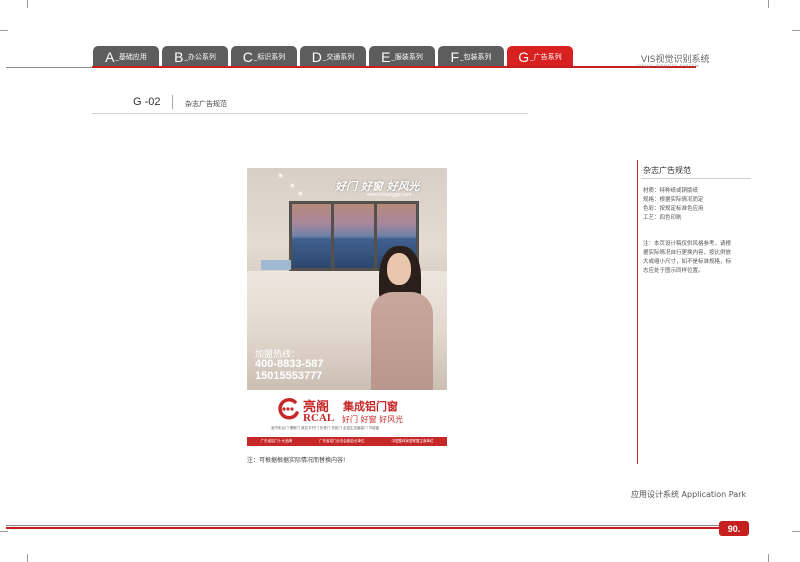 The width and height of the screenshot is (800, 562). Describe the element at coordinates (455, 56) in the screenshot. I see `tab-letter: F` at that location.